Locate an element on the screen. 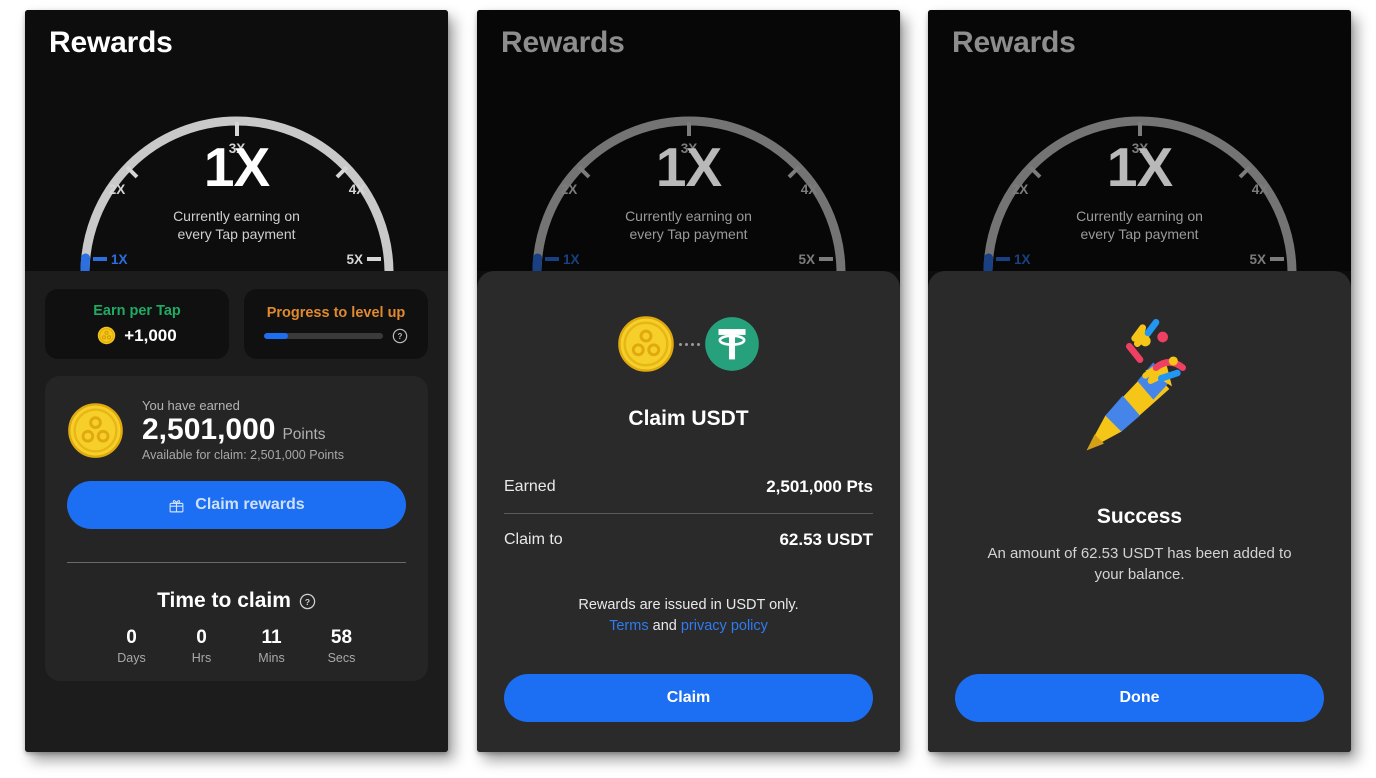  detail-value: 62.53 USDT is located at coordinates (826, 539).